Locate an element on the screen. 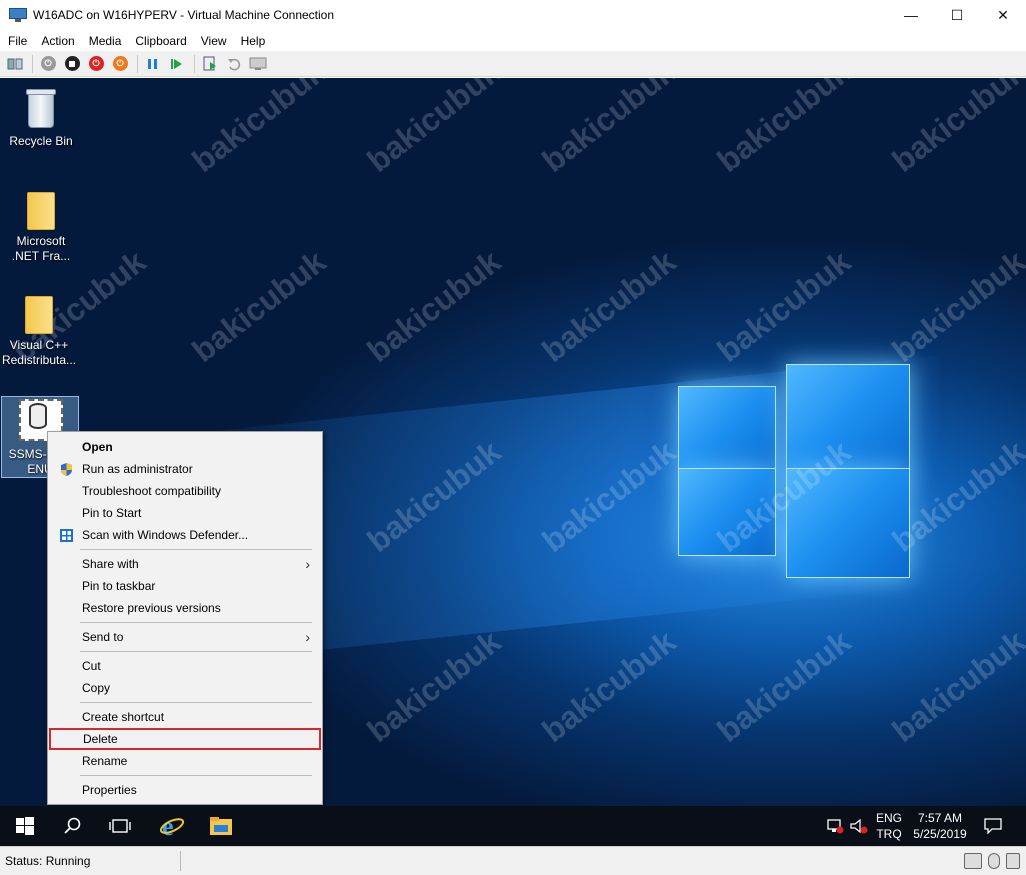 Image resolution: width=1026 pixels, height=875 pixels. menu-item-copy: Copy is located at coordinates (185, 688).